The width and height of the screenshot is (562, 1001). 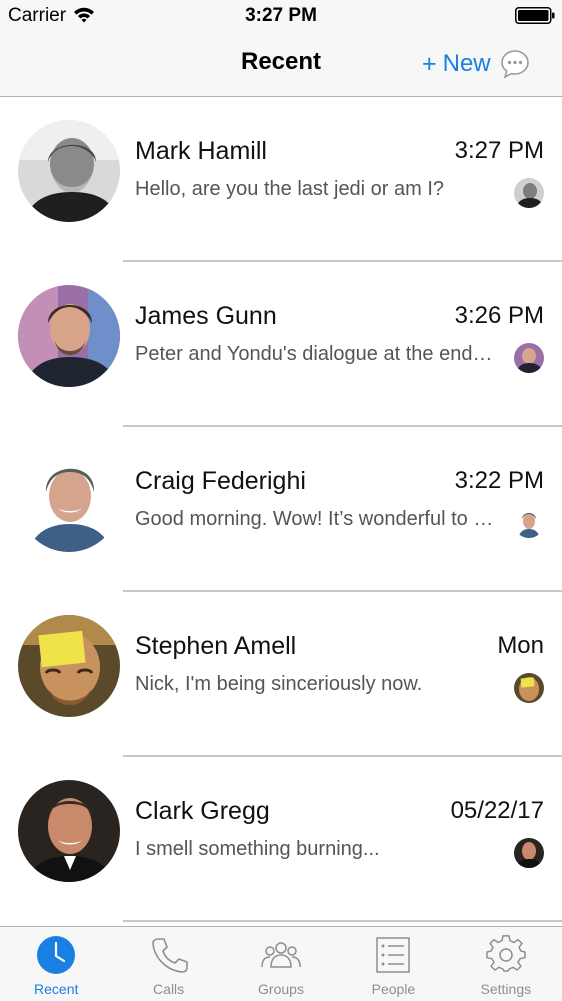 I want to click on tab-label: Recent, so click(x=56, y=989).